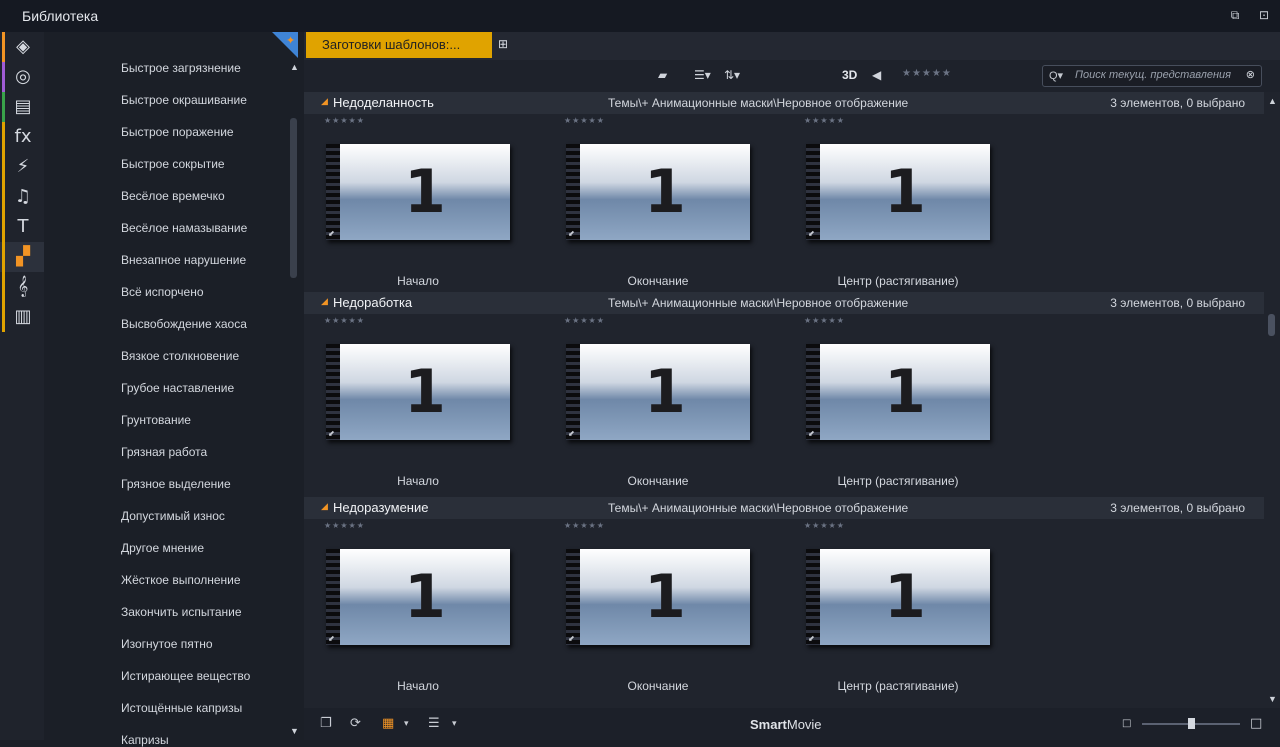  Describe the element at coordinates (22, 137) in the screenshot. I see `category-fx: fx` at that location.